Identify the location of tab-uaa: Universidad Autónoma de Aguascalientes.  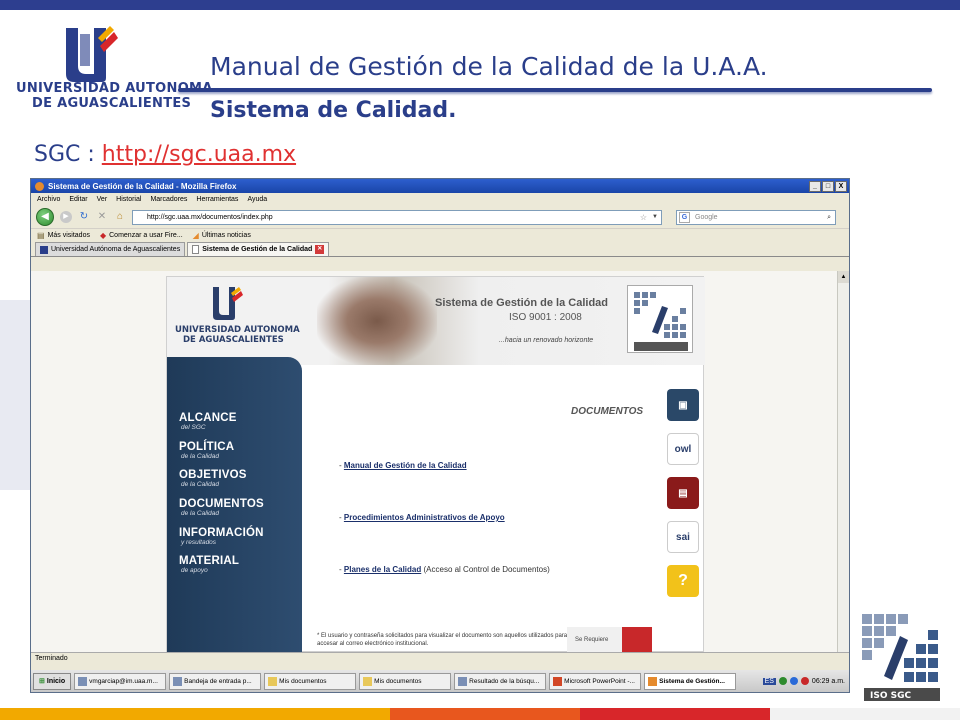
(110, 249).